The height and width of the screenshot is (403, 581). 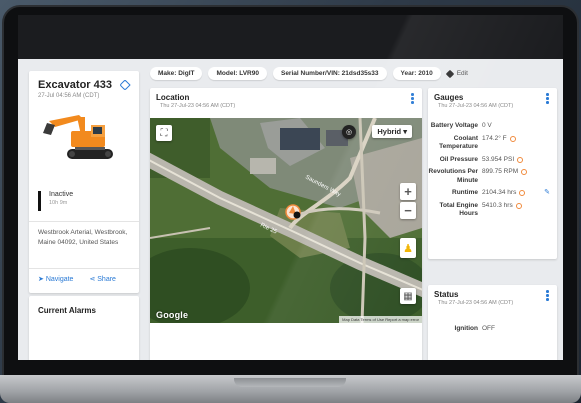 I want to click on status-timestamp: Thu 27-Jul-23 04:56 AM (CDT), so click(x=476, y=303).